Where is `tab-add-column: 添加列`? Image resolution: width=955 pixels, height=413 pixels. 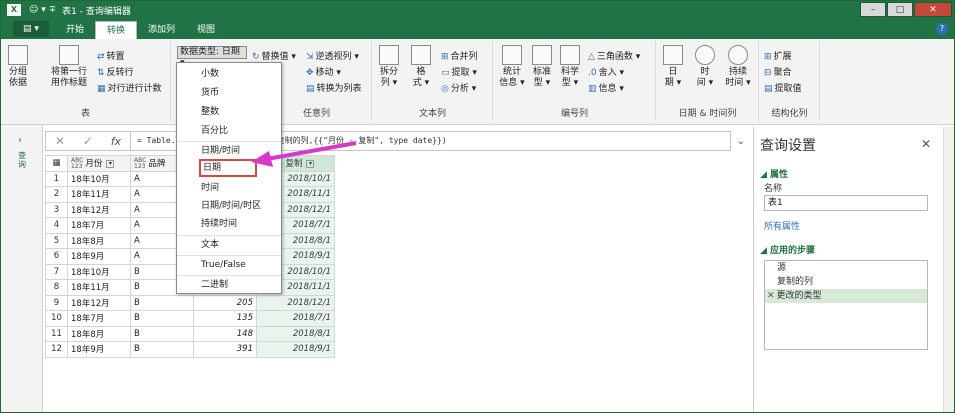
tab-add-column: 添加列 is located at coordinates (161, 30).